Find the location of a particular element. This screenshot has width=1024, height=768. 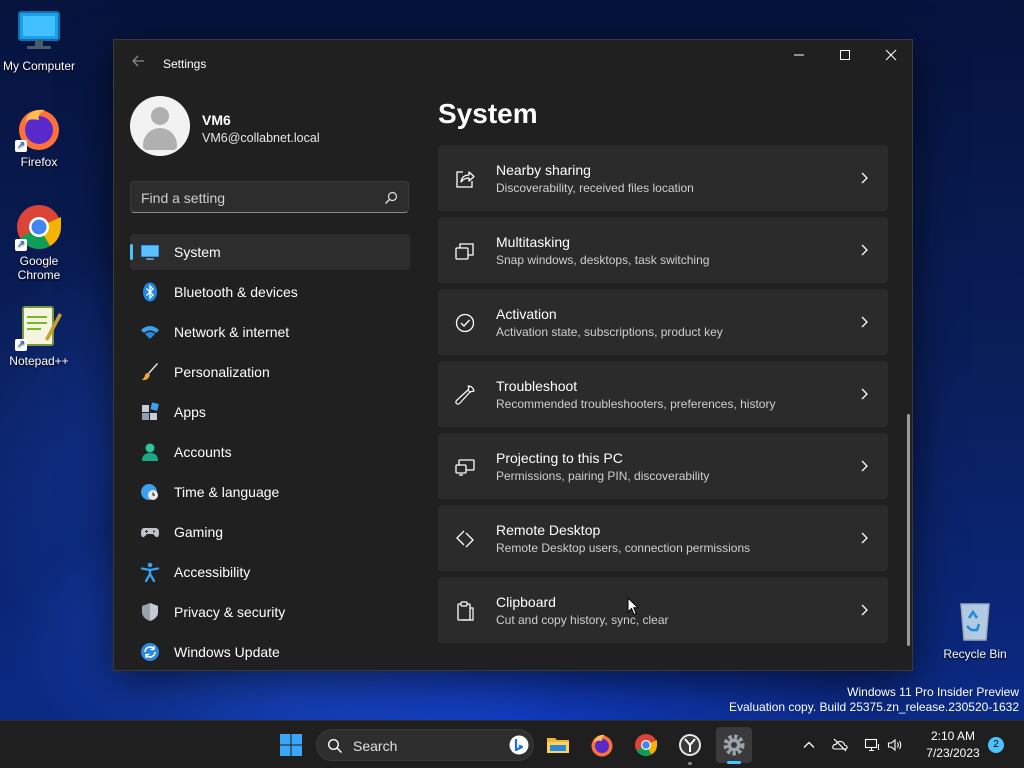

volume-icon is located at coordinates (895, 745).